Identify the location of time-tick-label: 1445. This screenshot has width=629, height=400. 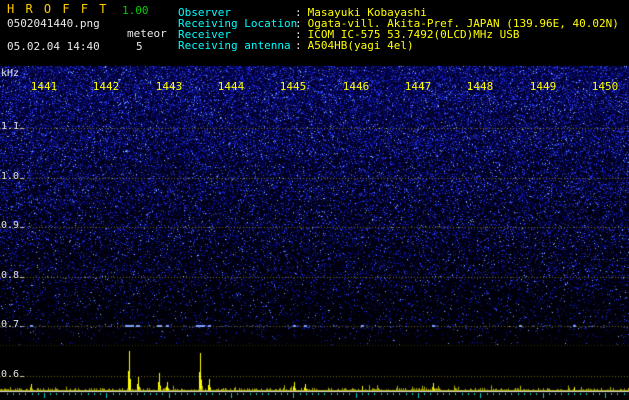
(293, 86).